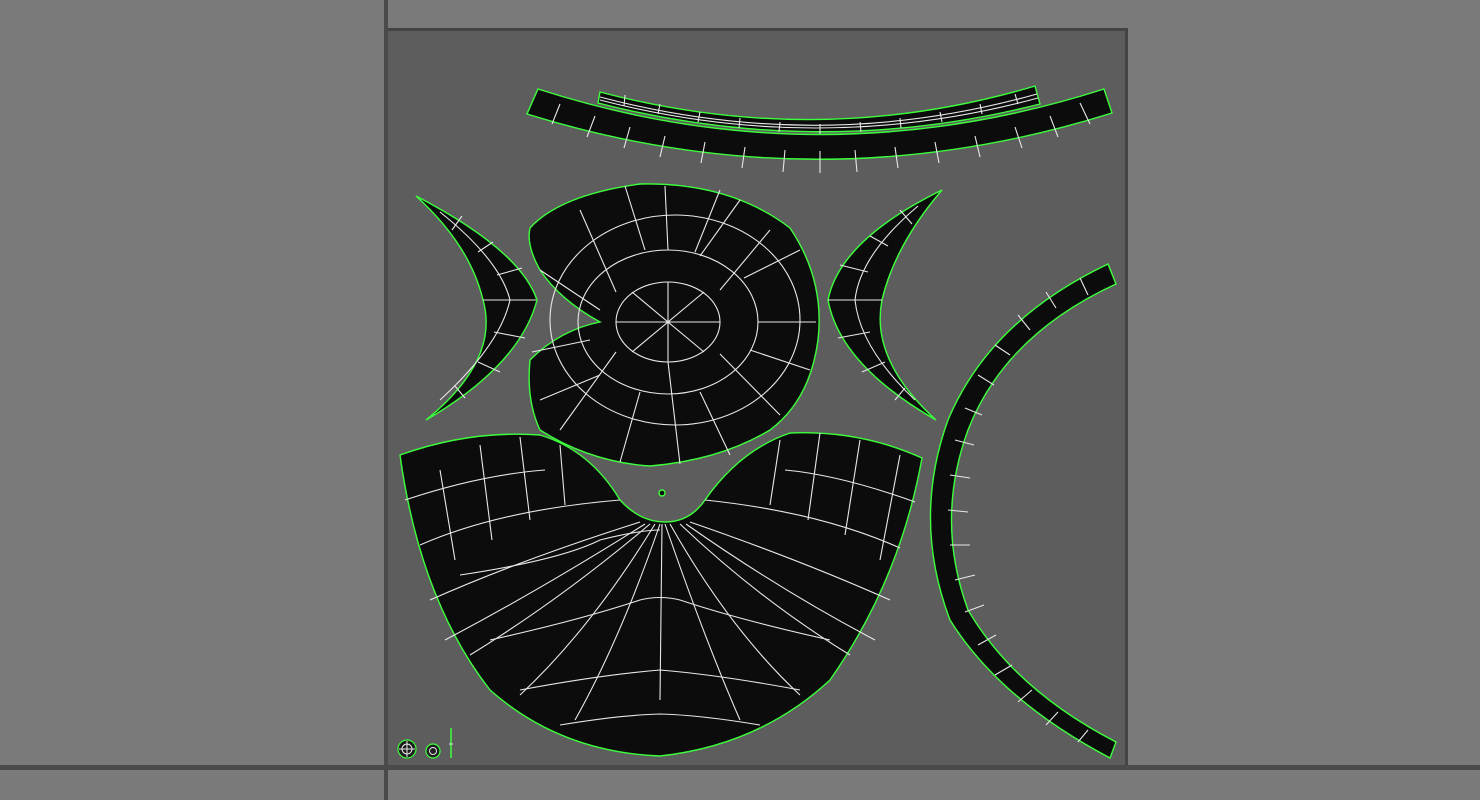  Describe the element at coordinates (674, 325) in the screenshot. I see `uv-shell-spiral-disc` at that location.